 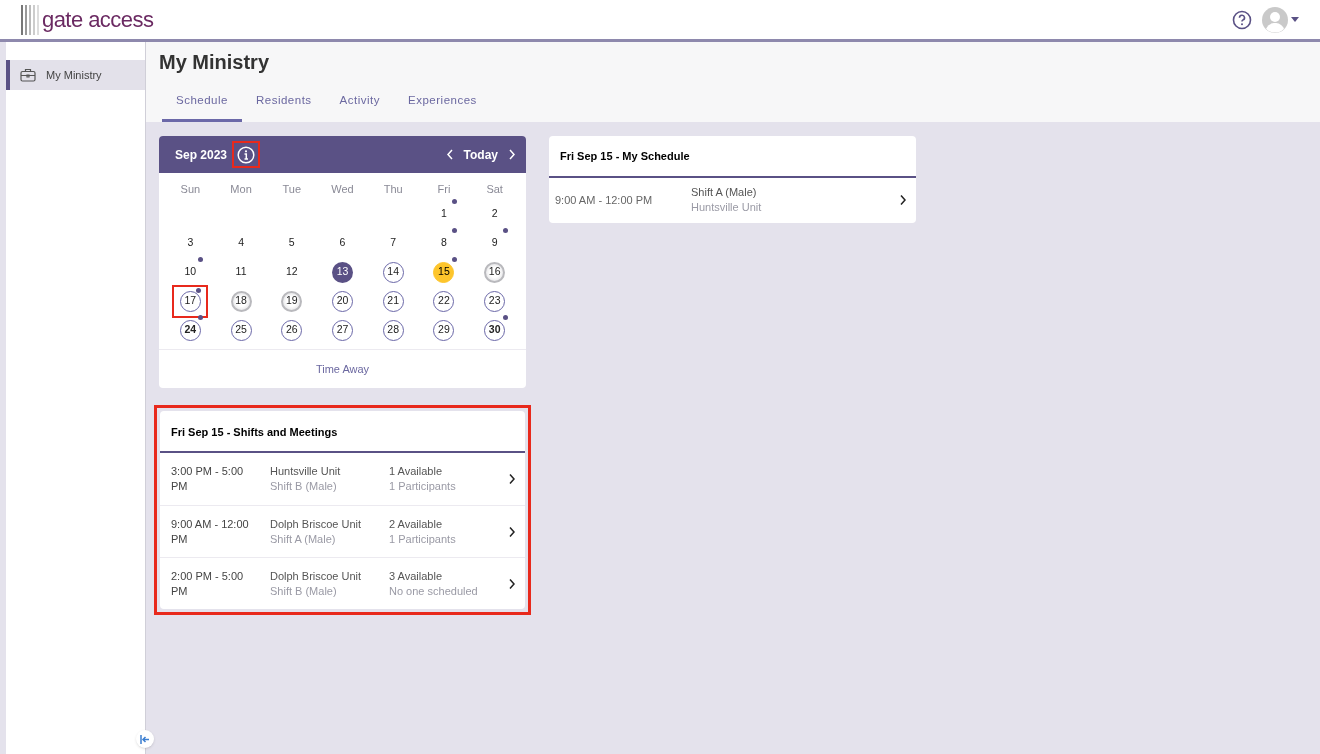 What do you see at coordinates (246, 155) in the screenshot?
I see `info-button` at bounding box center [246, 155].